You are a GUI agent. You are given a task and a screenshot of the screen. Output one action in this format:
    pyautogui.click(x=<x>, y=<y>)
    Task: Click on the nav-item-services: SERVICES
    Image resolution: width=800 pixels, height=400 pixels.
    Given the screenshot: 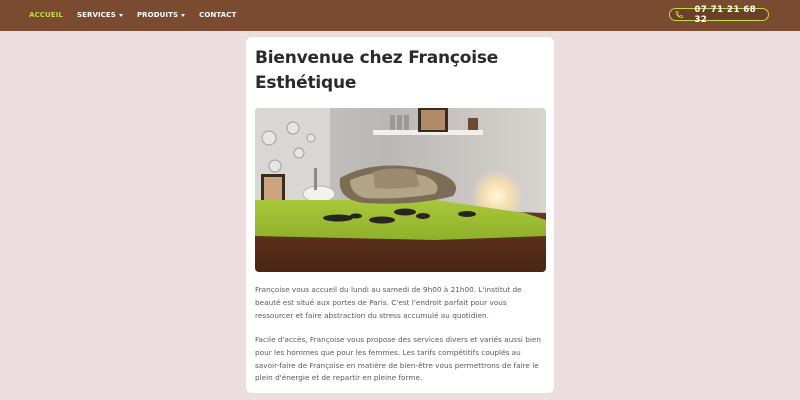 What is the action you would take?
    pyautogui.click(x=100, y=15)
    